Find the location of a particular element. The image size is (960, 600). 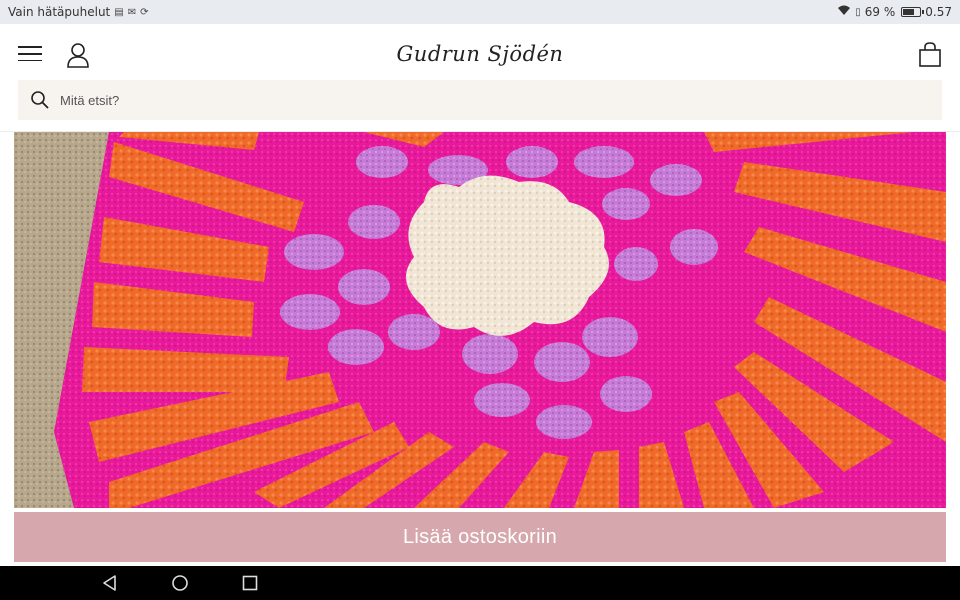

user-icon is located at coordinates (78, 56).